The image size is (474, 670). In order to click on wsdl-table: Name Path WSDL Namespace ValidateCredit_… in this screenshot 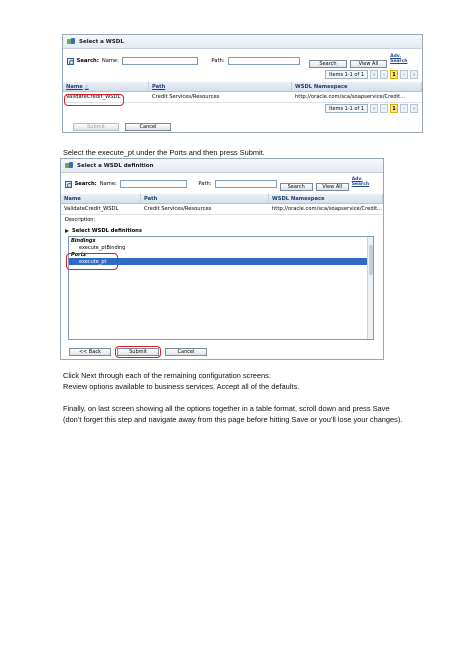, I will do `click(222, 204)`.